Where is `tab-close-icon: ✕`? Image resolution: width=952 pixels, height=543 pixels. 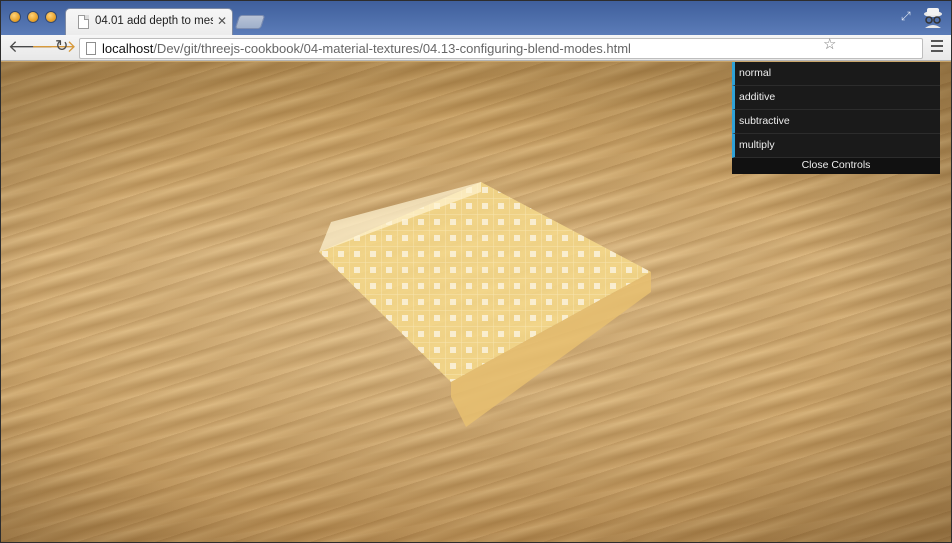
tab-close-icon: ✕ is located at coordinates (222, 21).